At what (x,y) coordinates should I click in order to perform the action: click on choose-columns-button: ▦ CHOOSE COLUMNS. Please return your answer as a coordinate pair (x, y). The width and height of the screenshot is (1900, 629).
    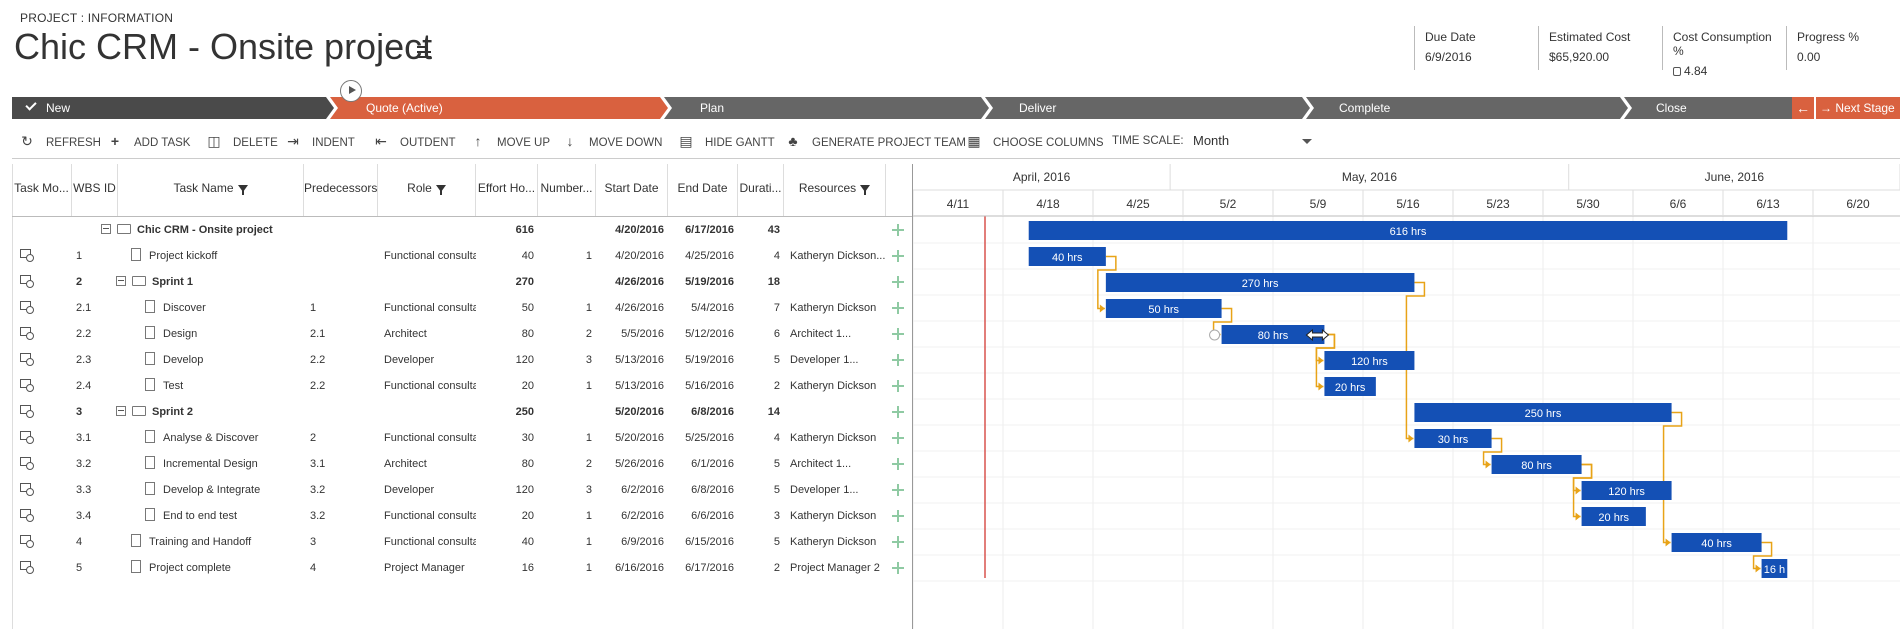
    Looking at the image, I should click on (1035, 141).